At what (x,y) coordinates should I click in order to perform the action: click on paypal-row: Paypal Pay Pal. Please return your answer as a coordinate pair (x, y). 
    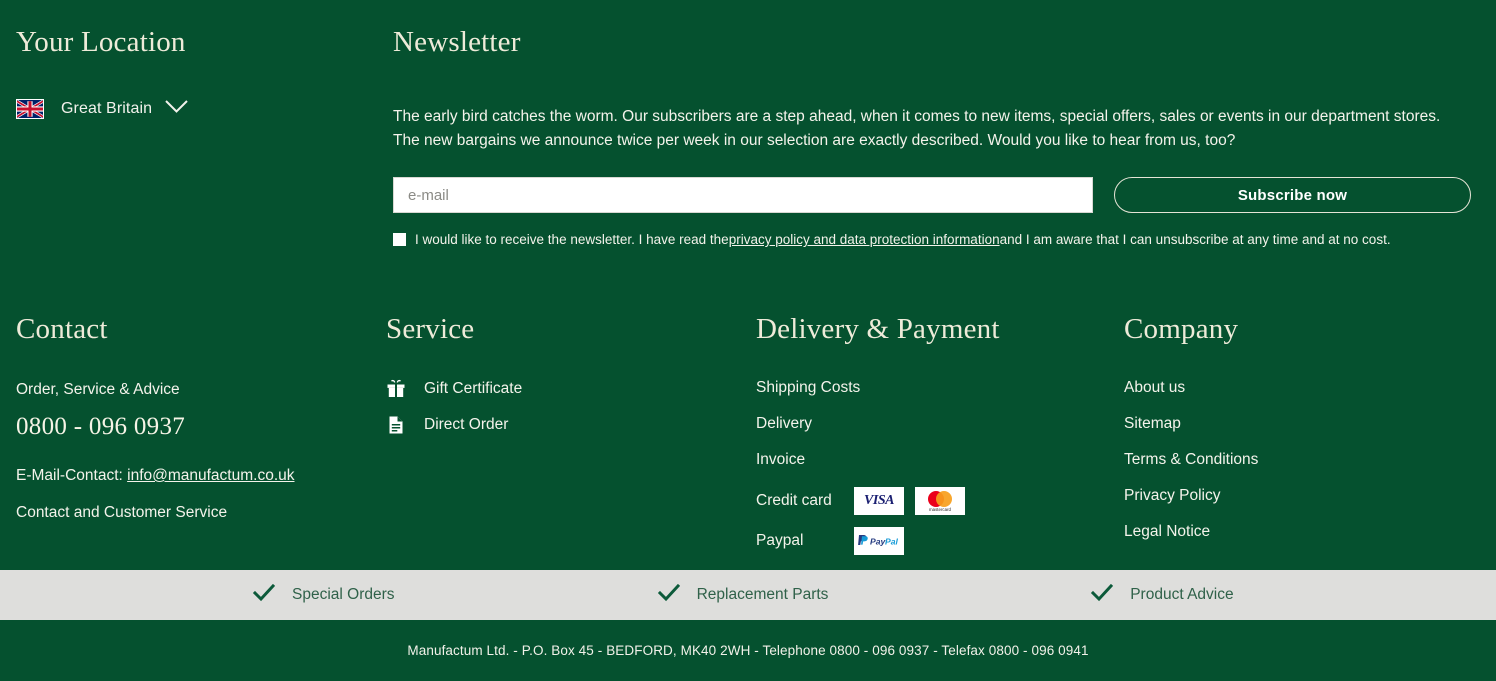
    Looking at the image, I should click on (940, 541).